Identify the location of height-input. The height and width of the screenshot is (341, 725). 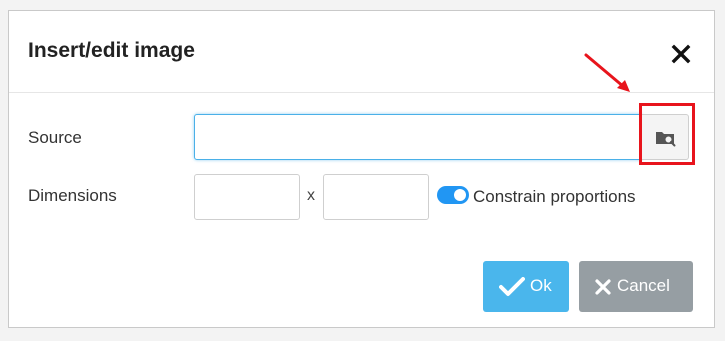
(376, 197).